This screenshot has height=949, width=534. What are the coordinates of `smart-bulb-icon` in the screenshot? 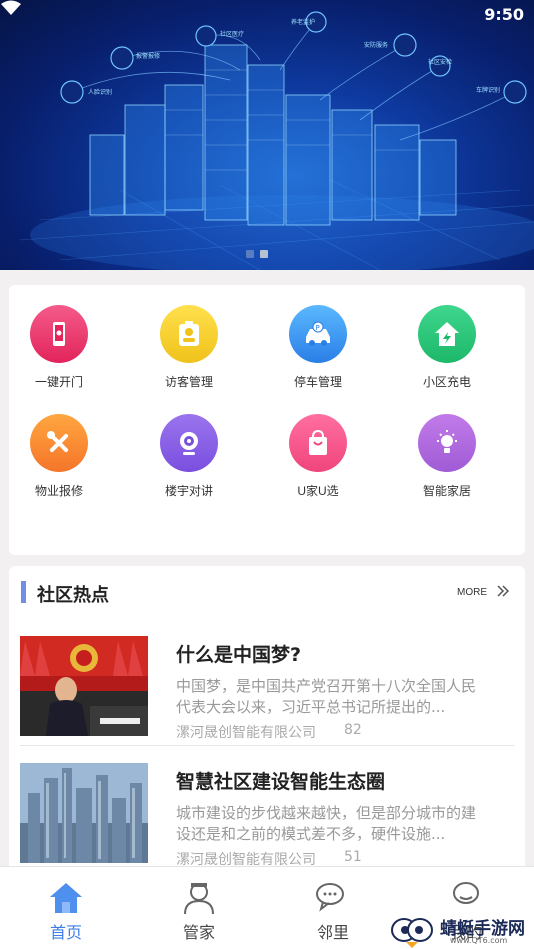 It's located at (447, 443).